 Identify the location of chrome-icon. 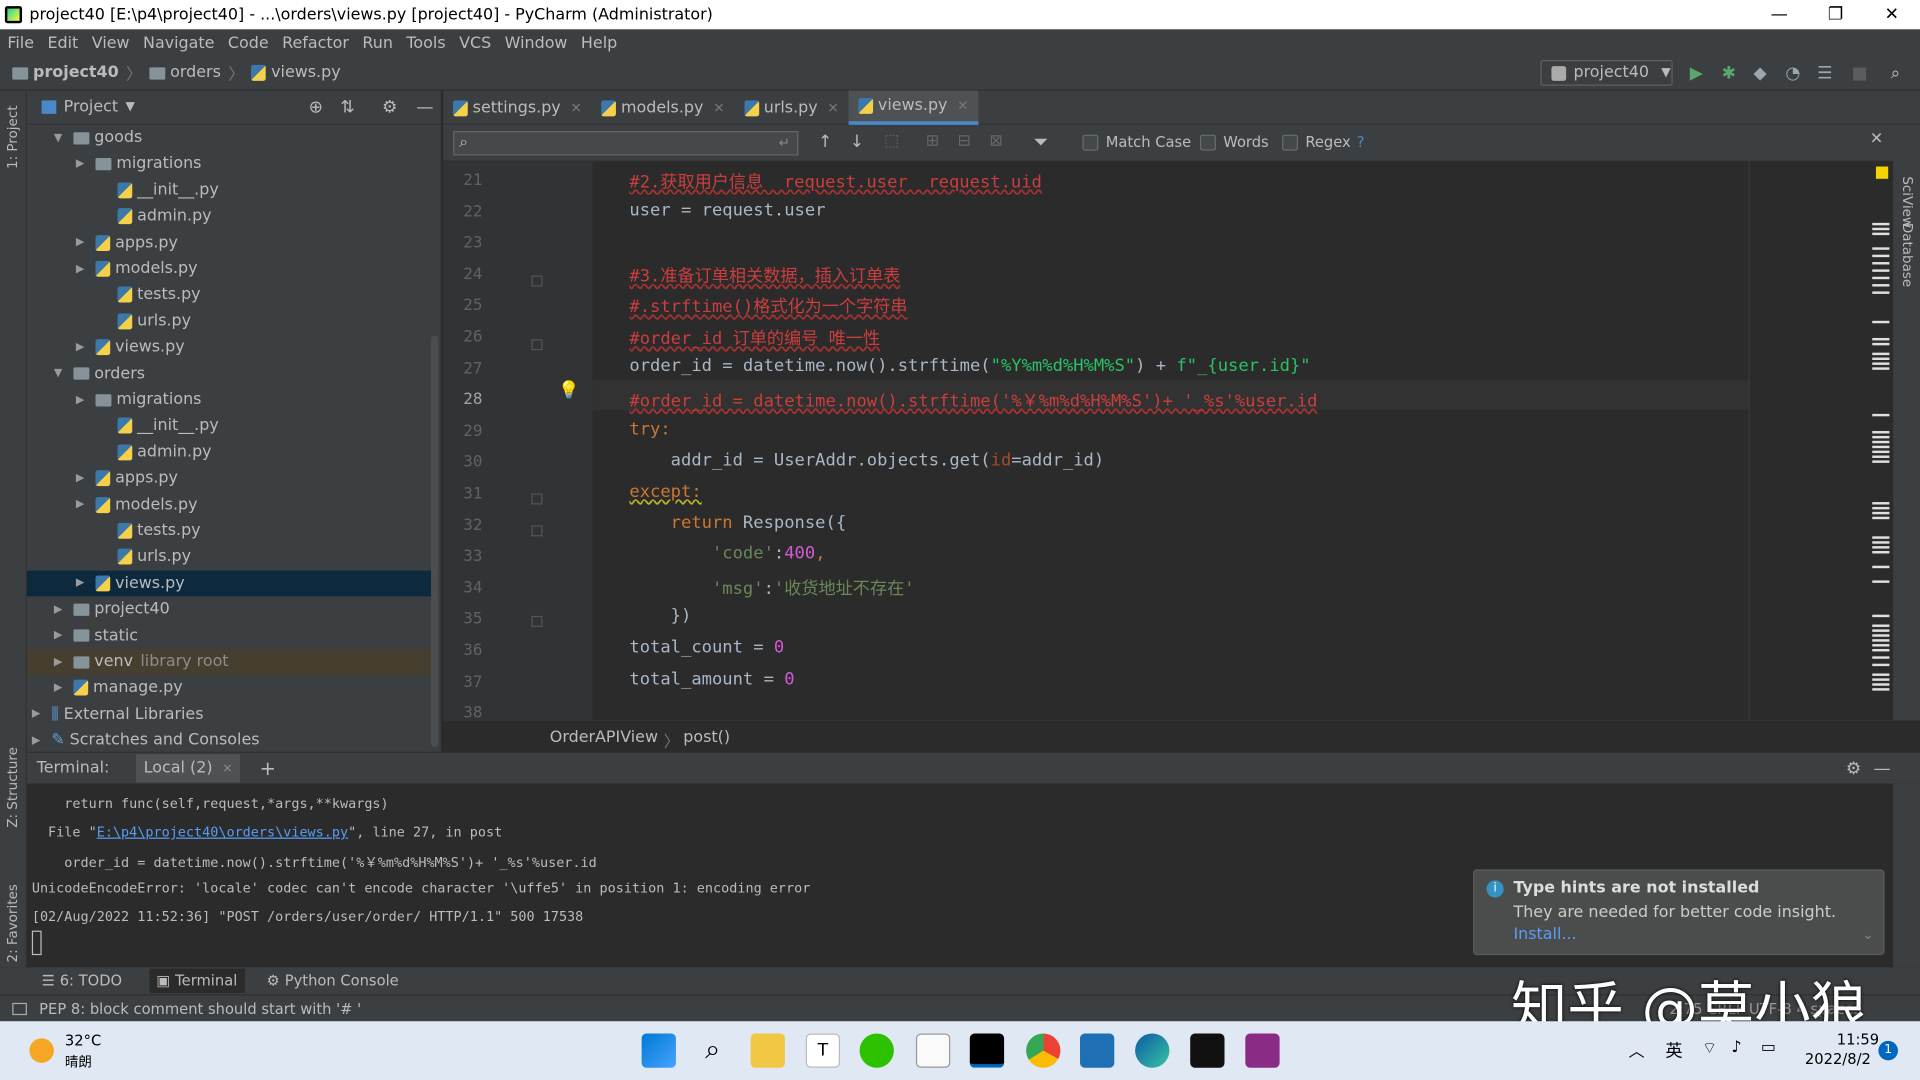
(1043, 1050).